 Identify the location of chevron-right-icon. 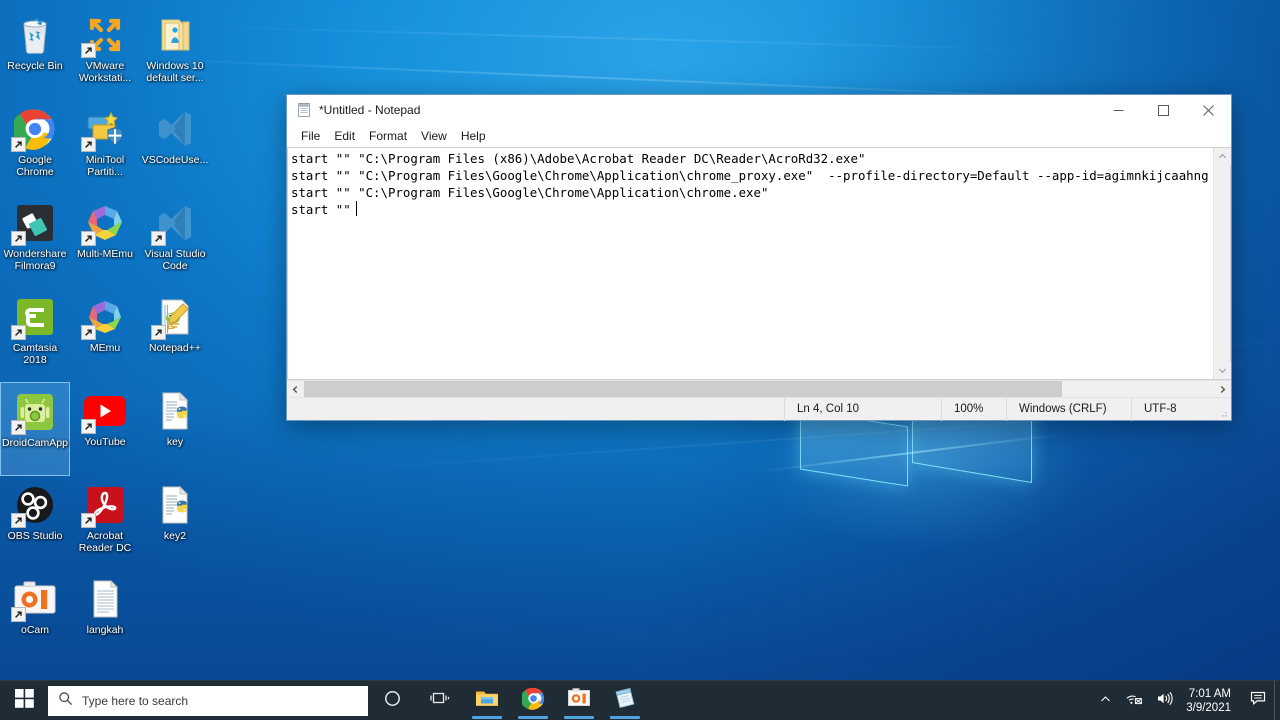
(1222, 389).